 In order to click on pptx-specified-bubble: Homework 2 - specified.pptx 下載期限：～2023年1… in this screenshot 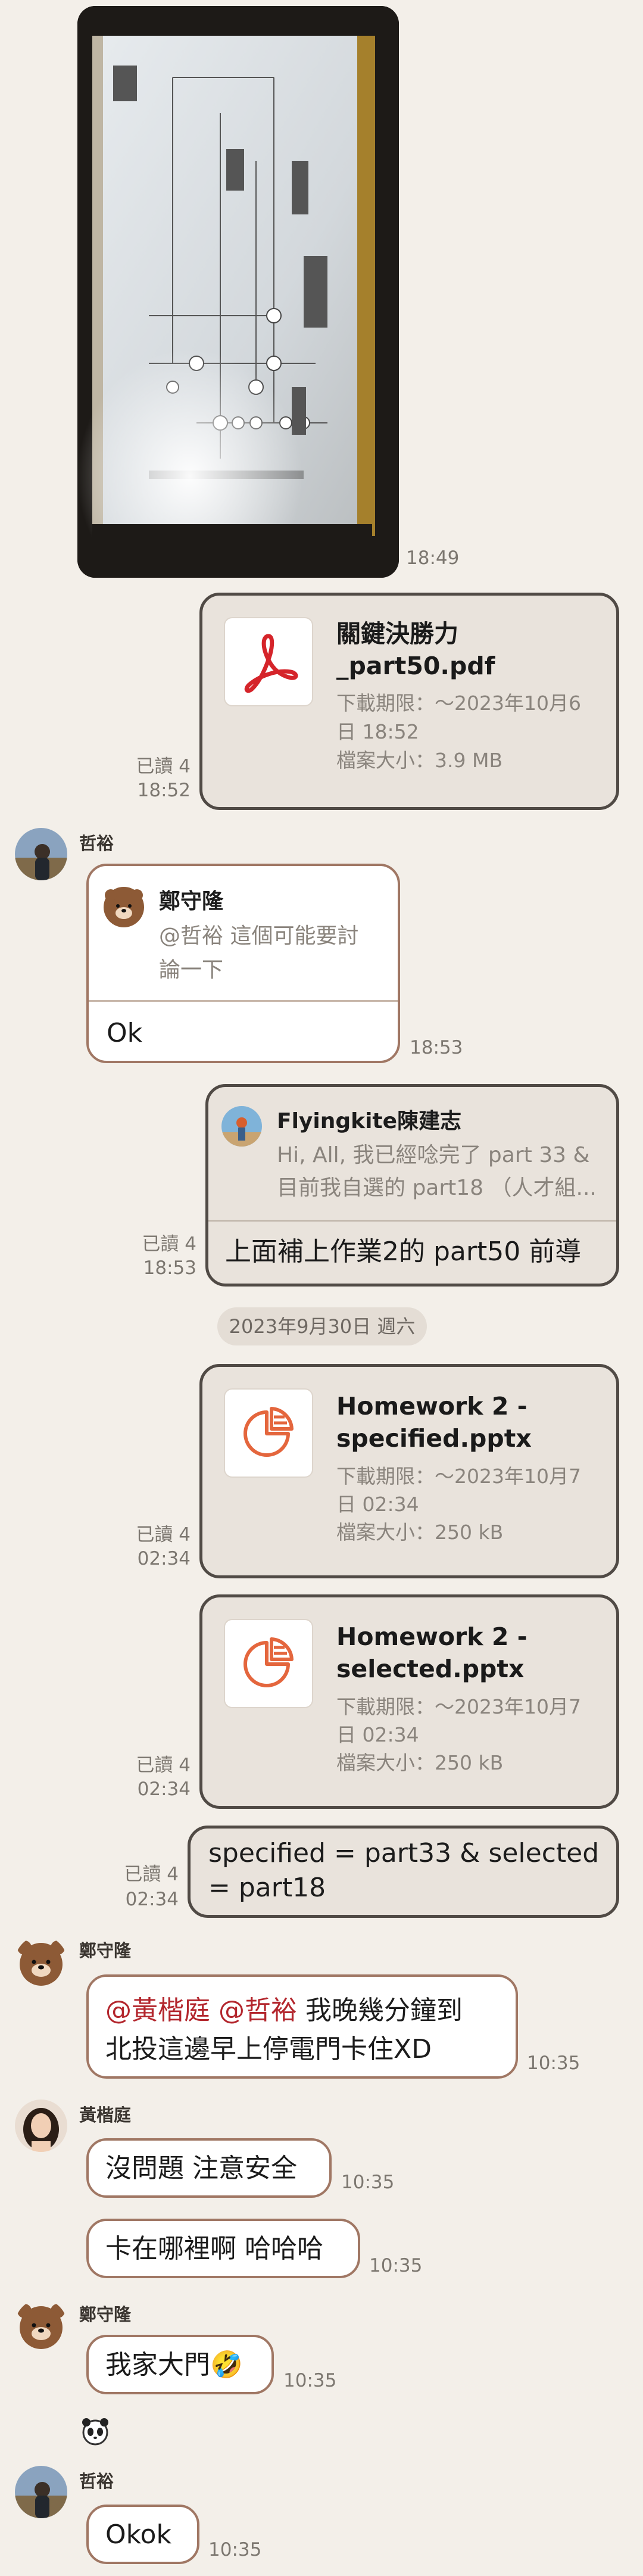, I will do `click(409, 1471)`.